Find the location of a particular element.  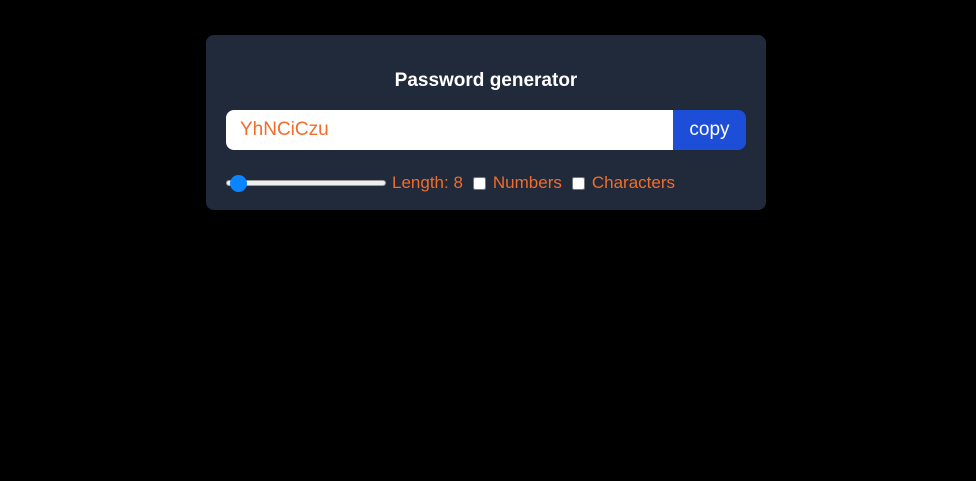

options-row: Length: 8 Numbers Characters is located at coordinates (486, 183).